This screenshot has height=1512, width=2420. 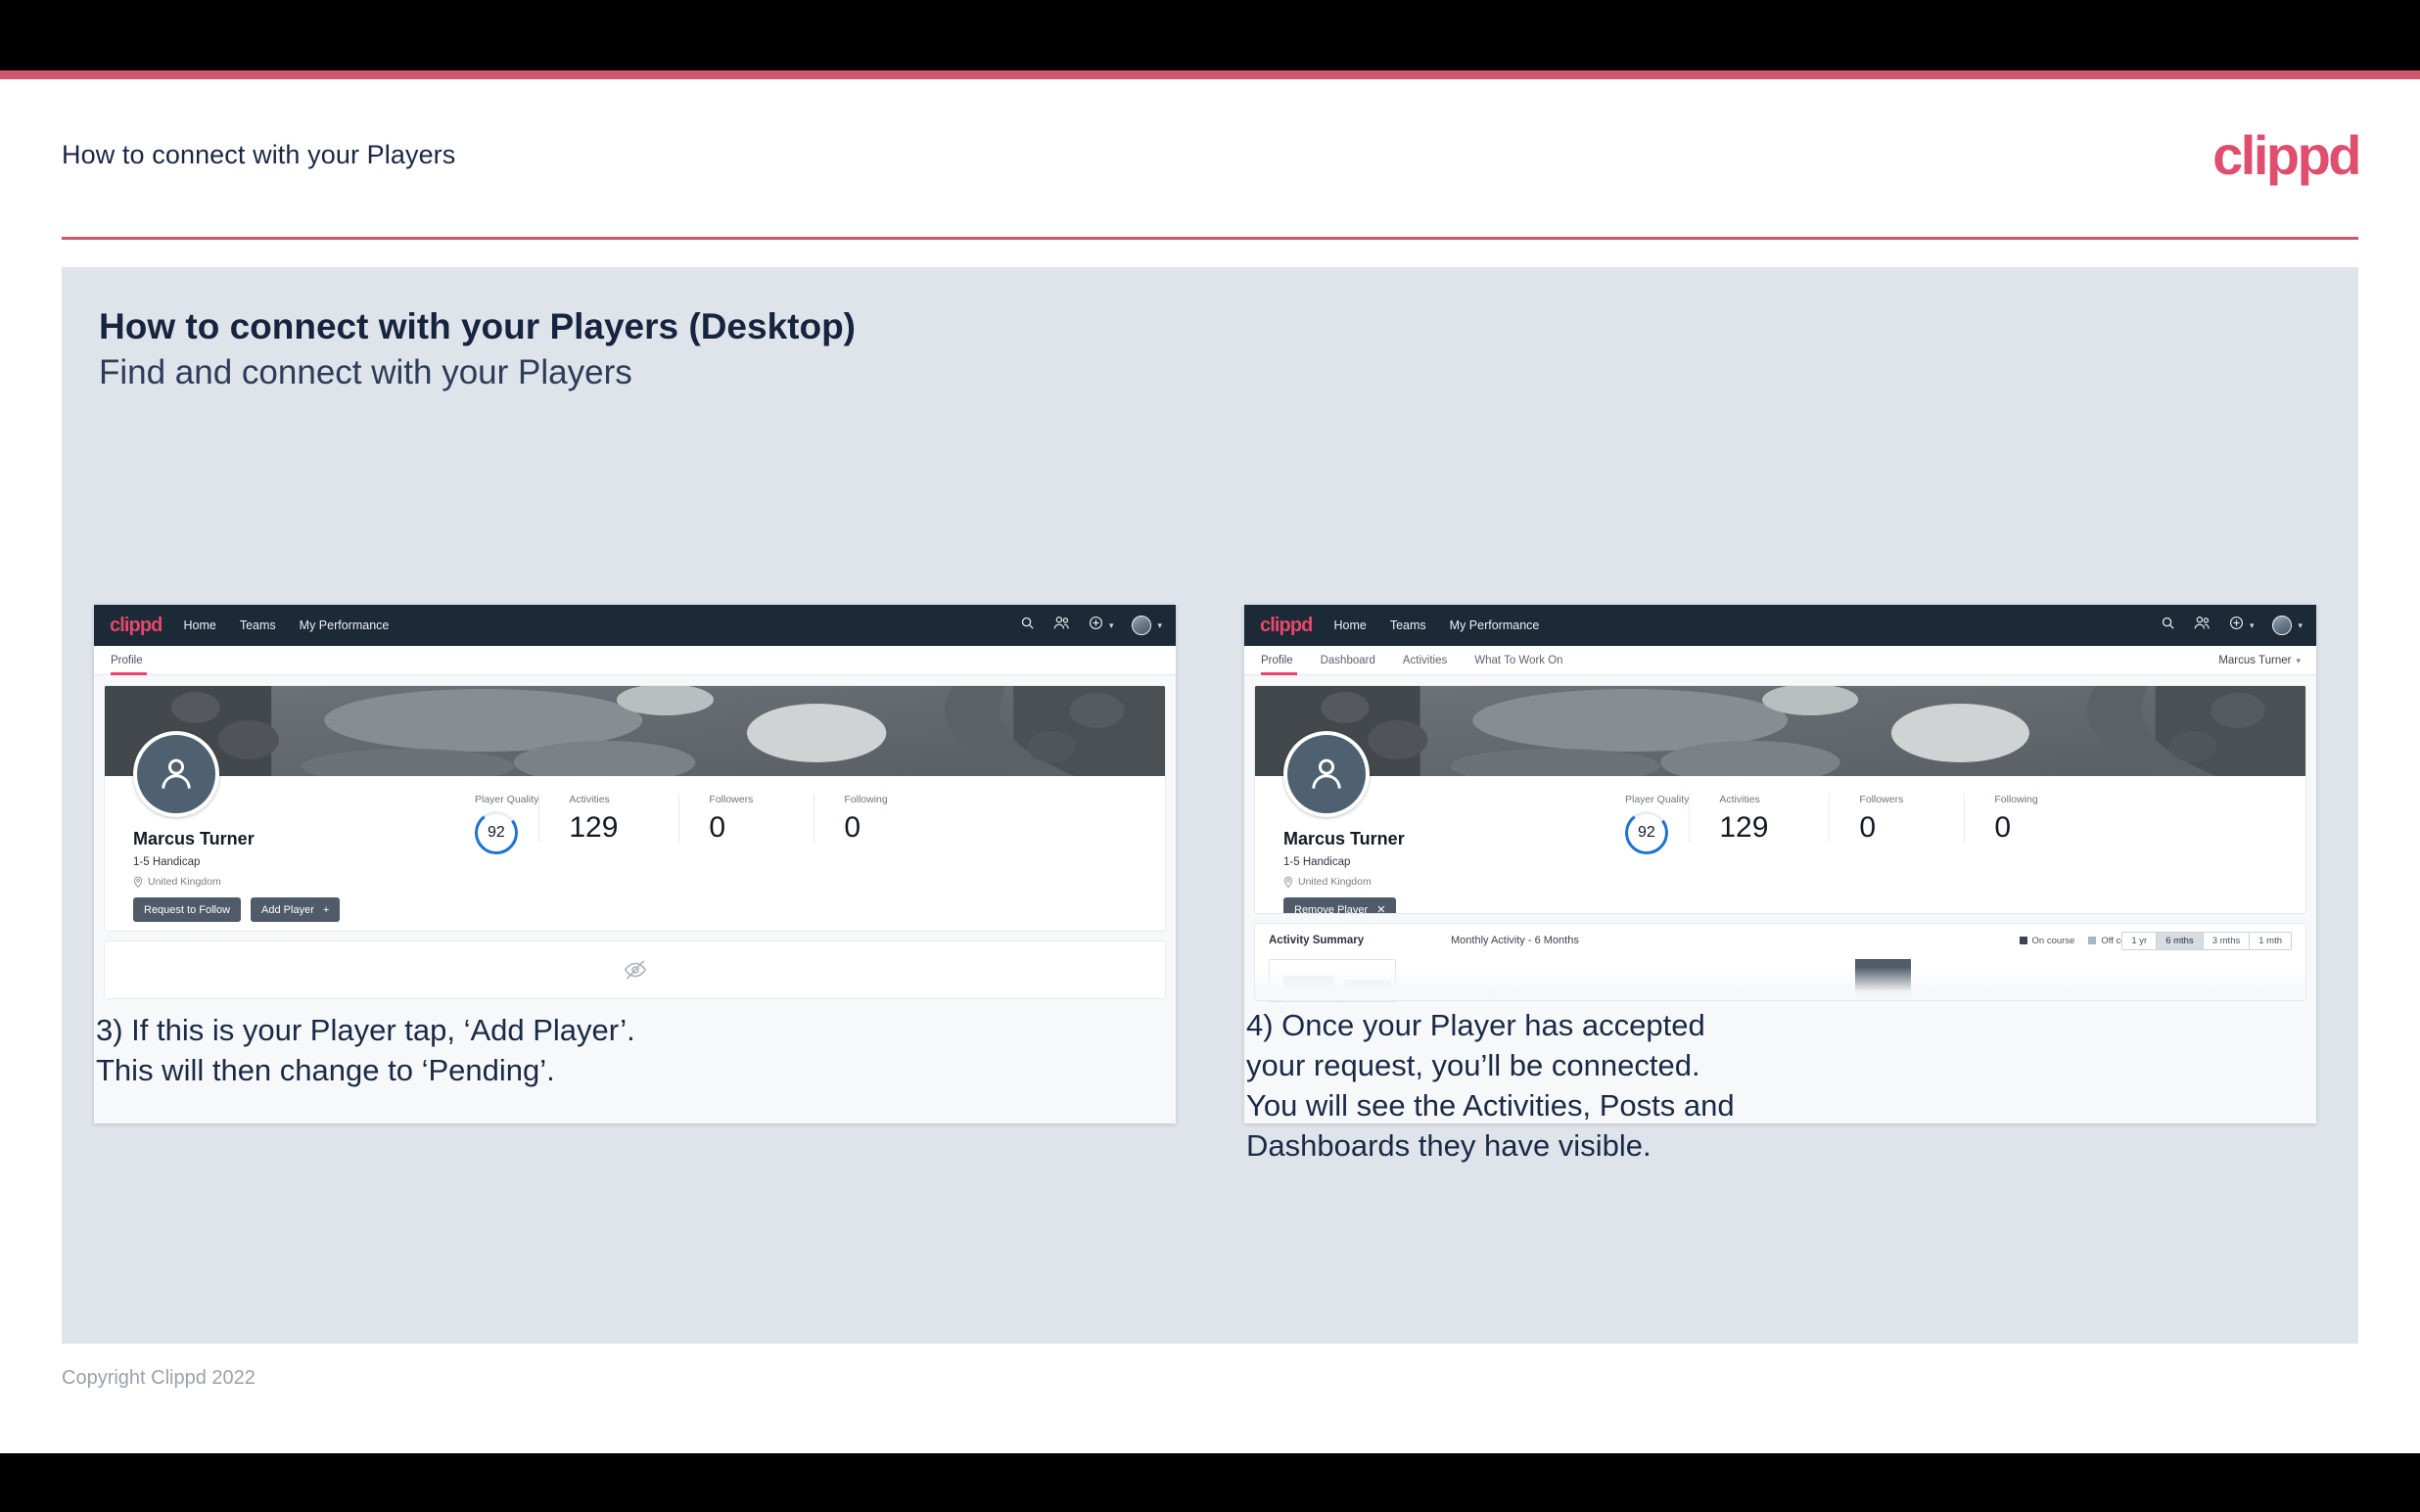 What do you see at coordinates (1317, 940) in the screenshot?
I see `activity-summary-title: Activity Summary` at bounding box center [1317, 940].